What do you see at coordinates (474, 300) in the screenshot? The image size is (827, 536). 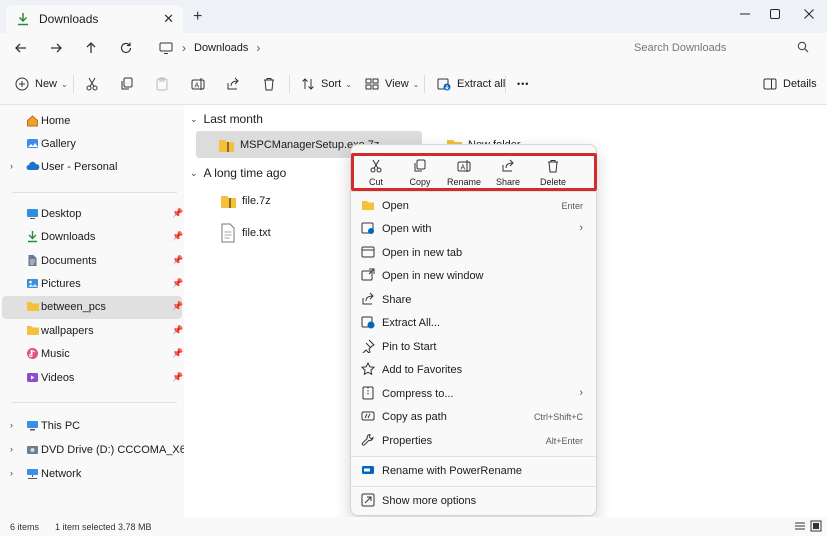 I see `menu-item-share: Share` at bounding box center [474, 300].